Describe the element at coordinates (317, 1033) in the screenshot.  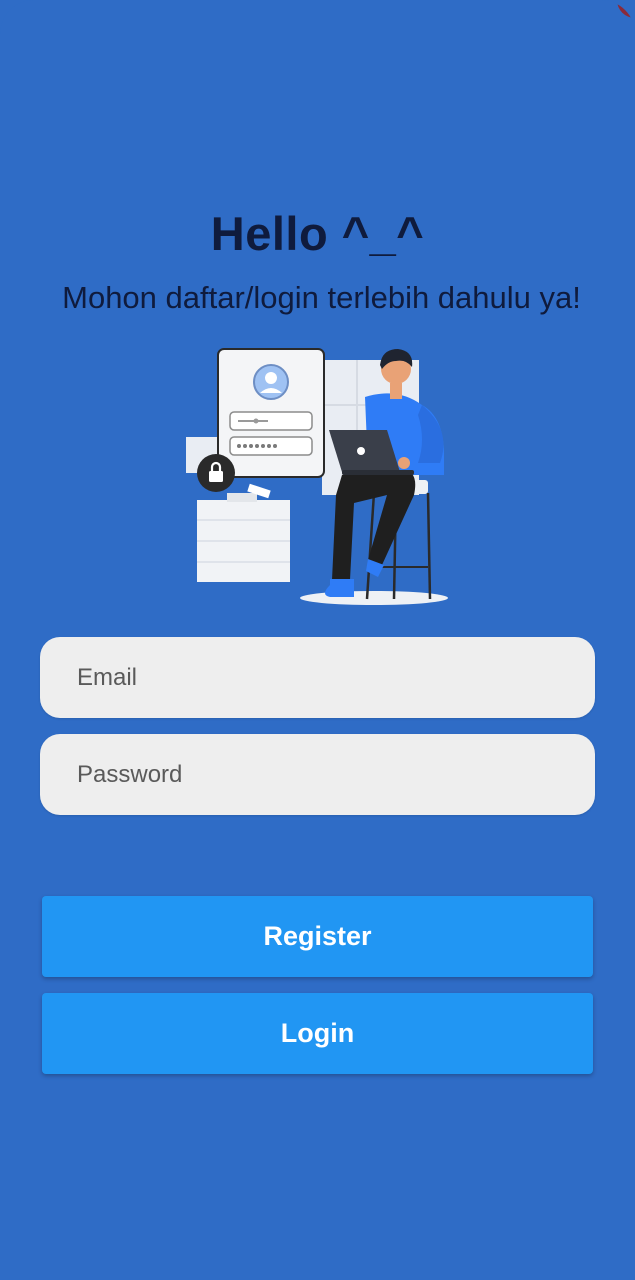
I see `login-button: Login` at that location.